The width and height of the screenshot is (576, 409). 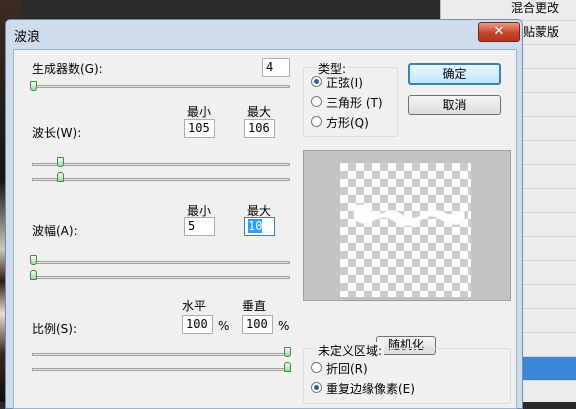 What do you see at coordinates (259, 128) in the screenshot?
I see `wavelength-max-input: 106` at bounding box center [259, 128].